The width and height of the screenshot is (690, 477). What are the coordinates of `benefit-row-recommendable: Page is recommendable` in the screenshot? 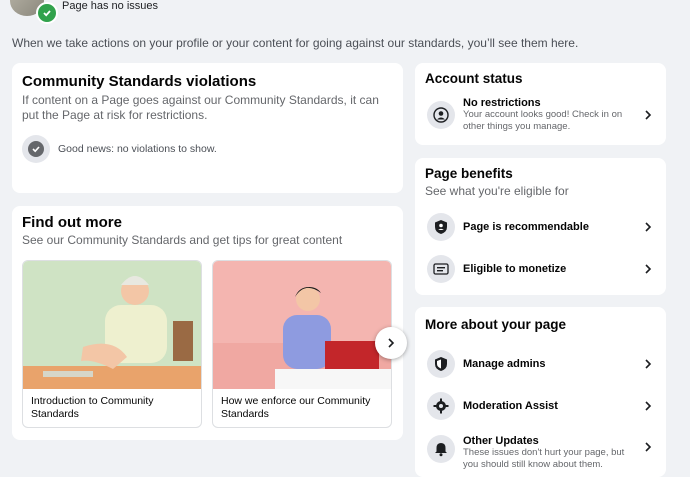 It's located at (540, 227).